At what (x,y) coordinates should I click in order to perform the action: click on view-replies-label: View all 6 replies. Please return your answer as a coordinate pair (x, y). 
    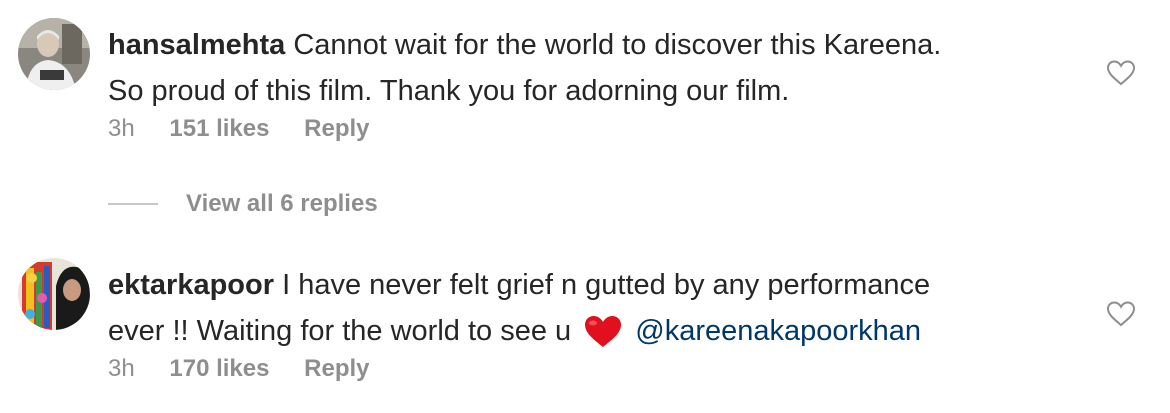
    Looking at the image, I should click on (282, 204).